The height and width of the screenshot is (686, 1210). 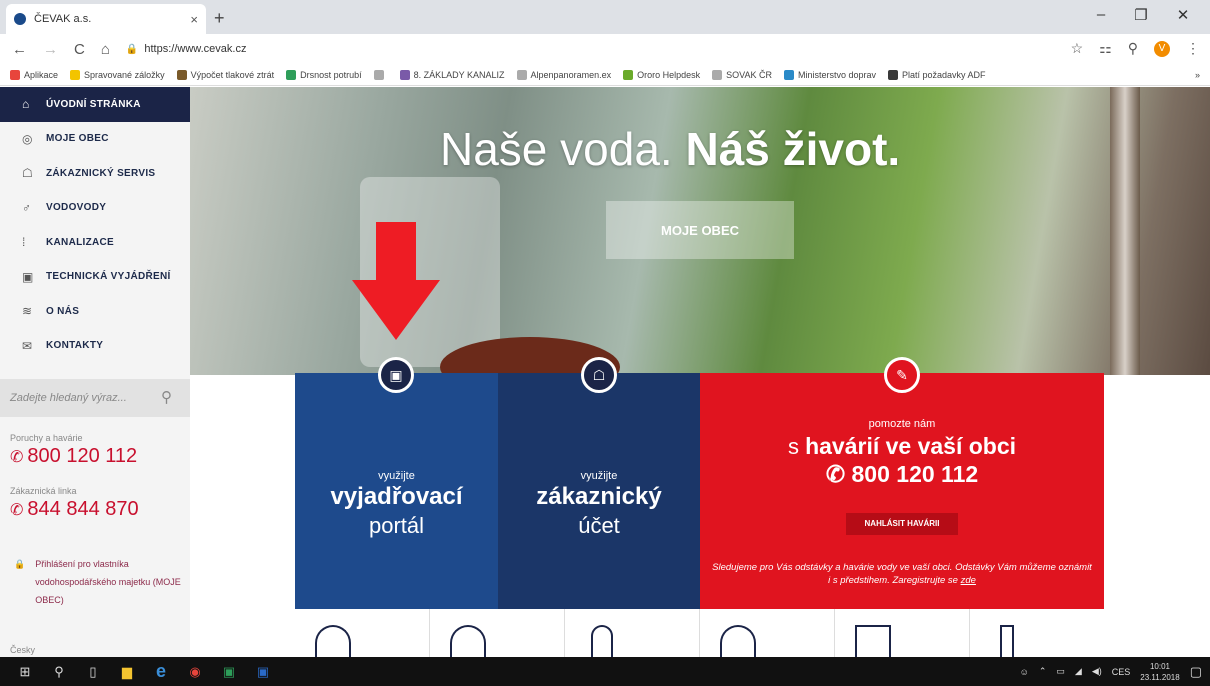 What do you see at coordinates (1077, 48) in the screenshot?
I see `star-icon: ☆` at bounding box center [1077, 48].